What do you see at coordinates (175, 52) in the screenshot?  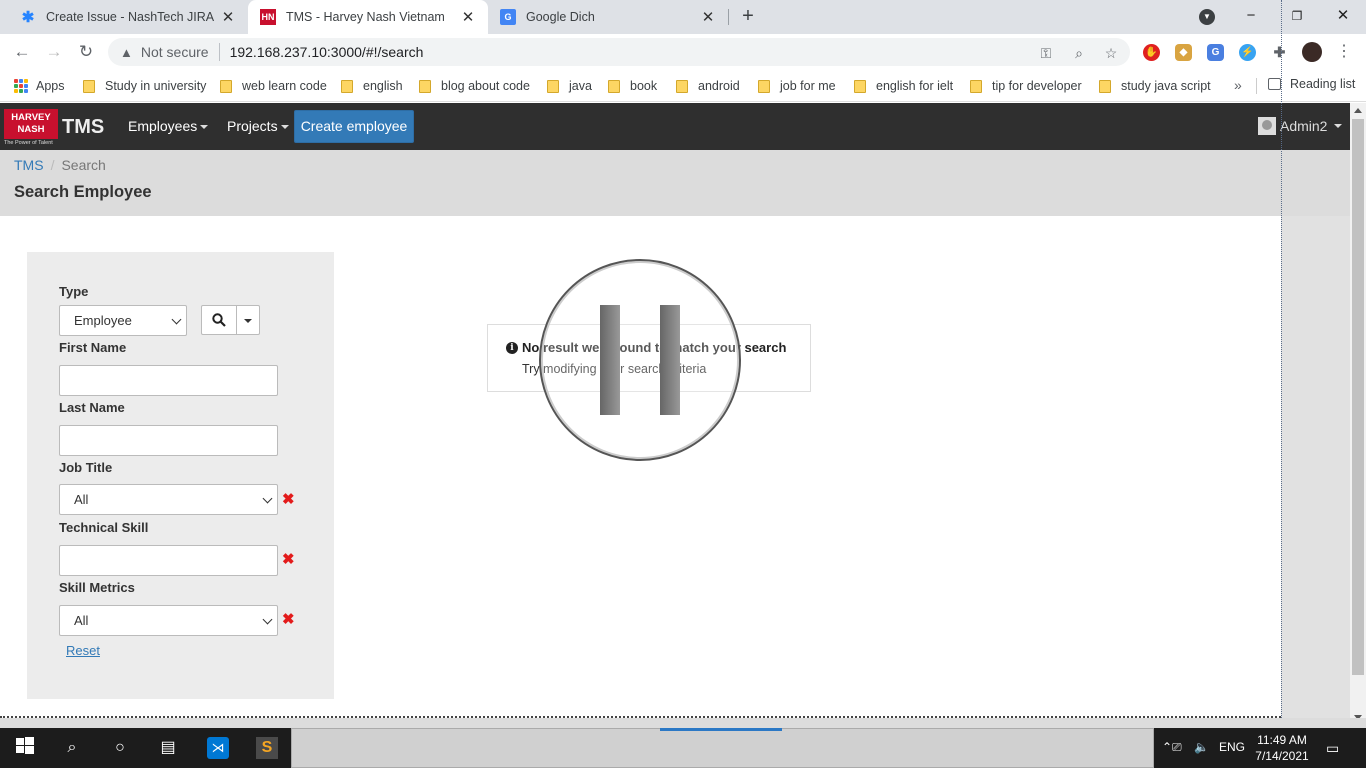 I see `security-label: Not secure` at bounding box center [175, 52].